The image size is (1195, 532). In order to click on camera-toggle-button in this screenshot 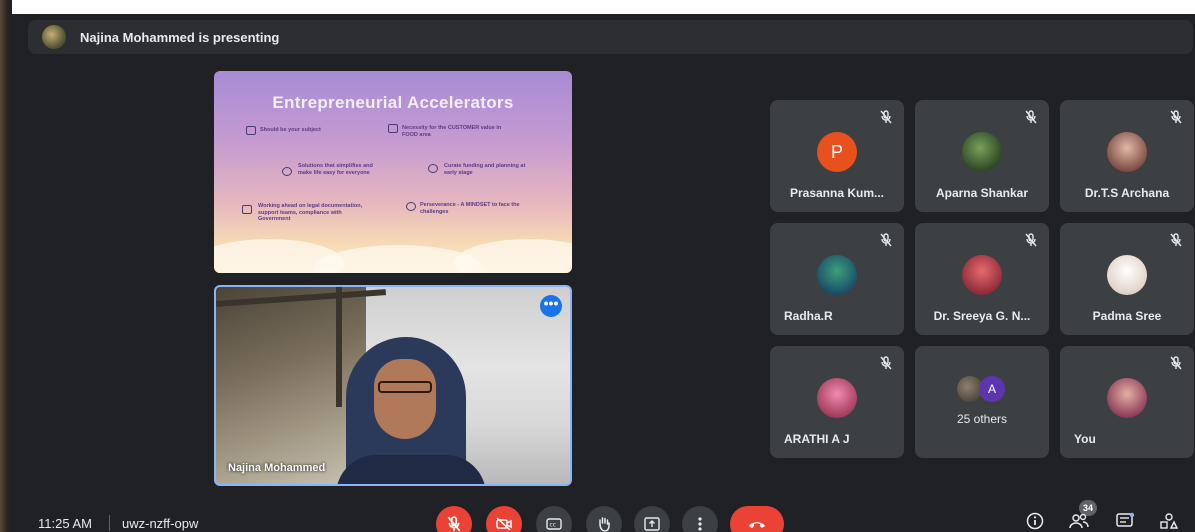, I will do `click(504, 519)`.